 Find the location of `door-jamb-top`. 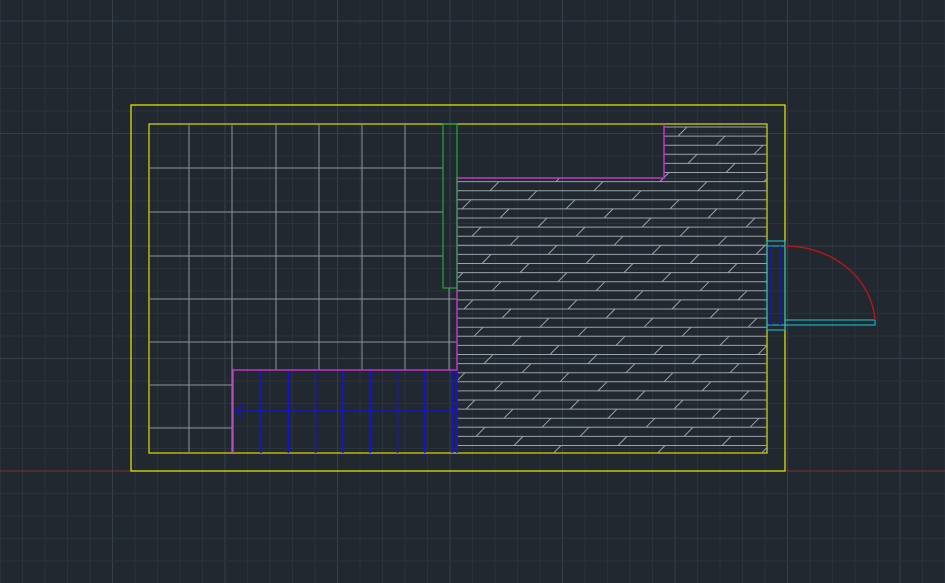

door-jamb-top is located at coordinates (776, 243).